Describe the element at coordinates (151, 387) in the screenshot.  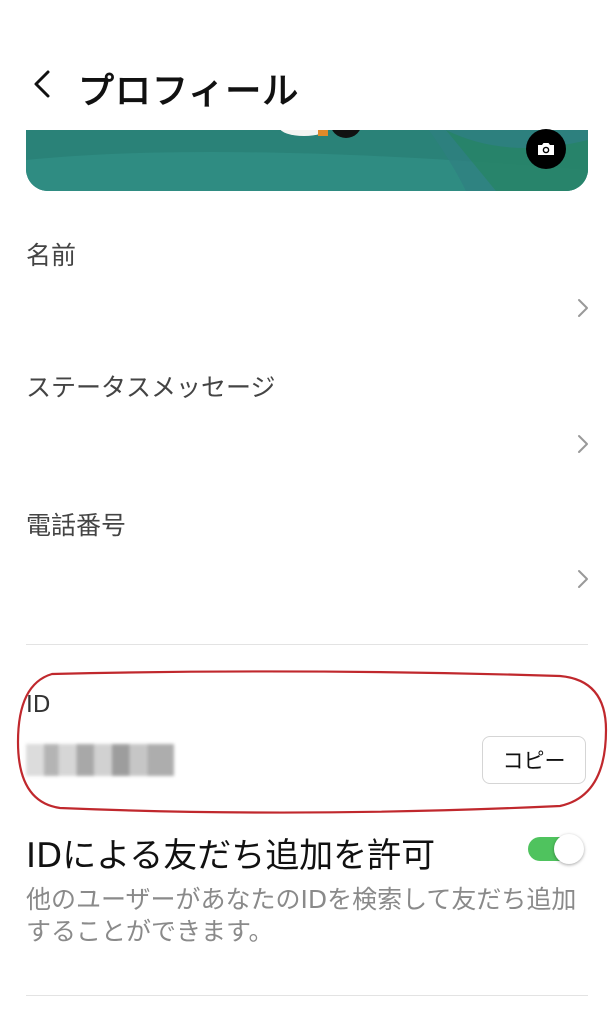
I see `status-message-label: ステータスメッセージ` at that location.